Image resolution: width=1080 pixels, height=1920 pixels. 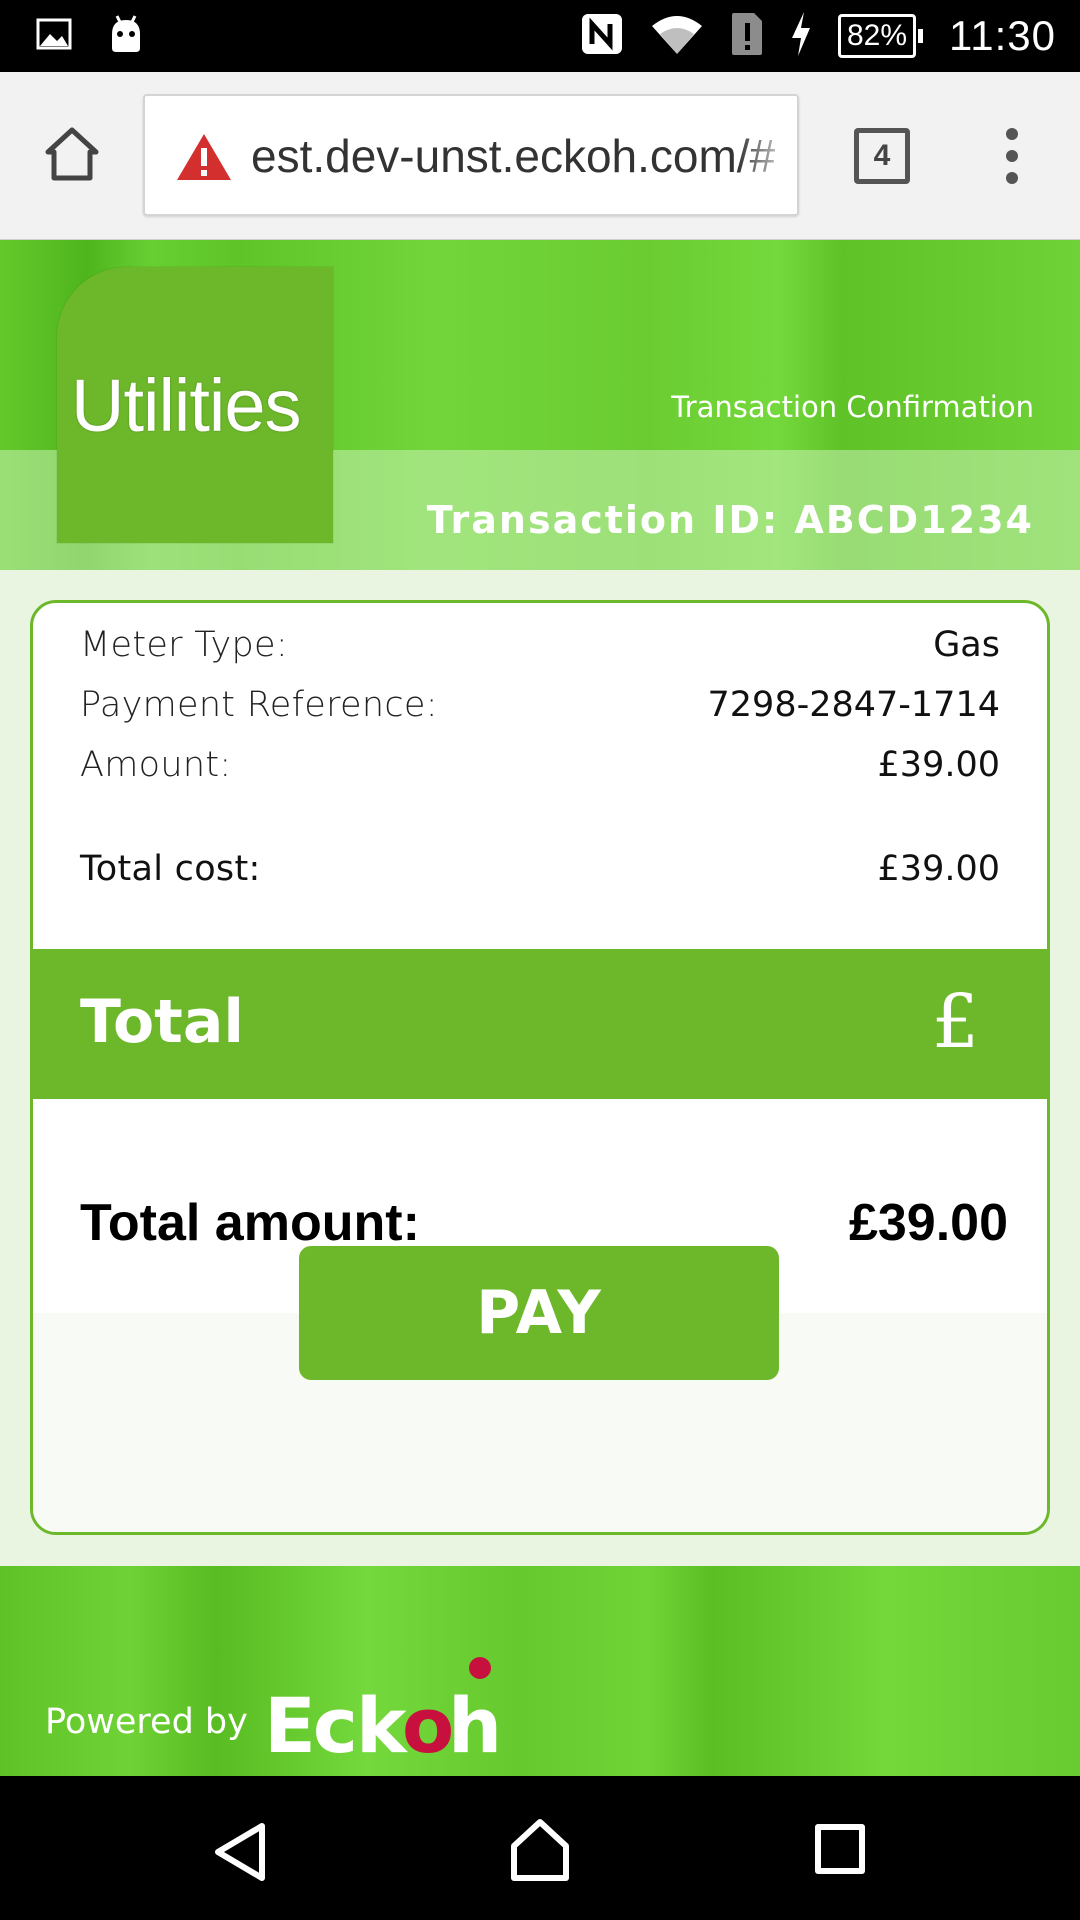 What do you see at coordinates (250, 1223) in the screenshot?
I see `total-amount-label: Total amount:` at bounding box center [250, 1223].